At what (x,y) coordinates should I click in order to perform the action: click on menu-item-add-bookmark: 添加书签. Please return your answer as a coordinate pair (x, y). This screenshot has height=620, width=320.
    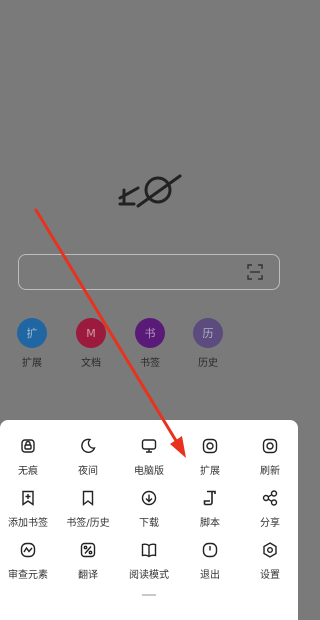
    Looking at the image, I should click on (28, 512).